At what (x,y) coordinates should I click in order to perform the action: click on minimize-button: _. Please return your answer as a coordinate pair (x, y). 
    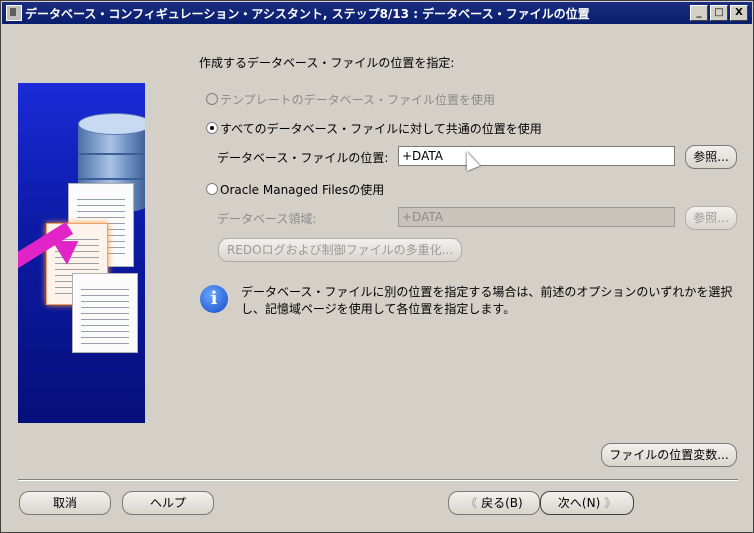
    Looking at the image, I should click on (699, 13).